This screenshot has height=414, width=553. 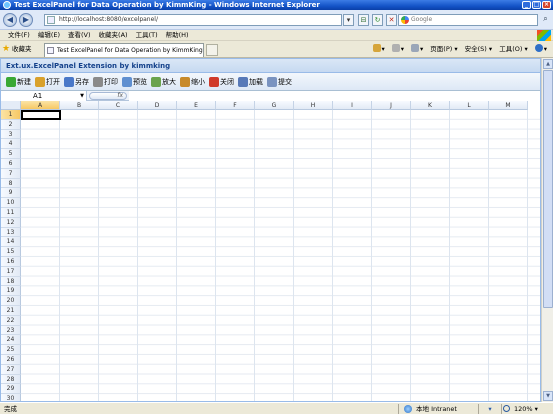 I want to click on toolbar-button-close: 关闭, so click(x=221, y=82).